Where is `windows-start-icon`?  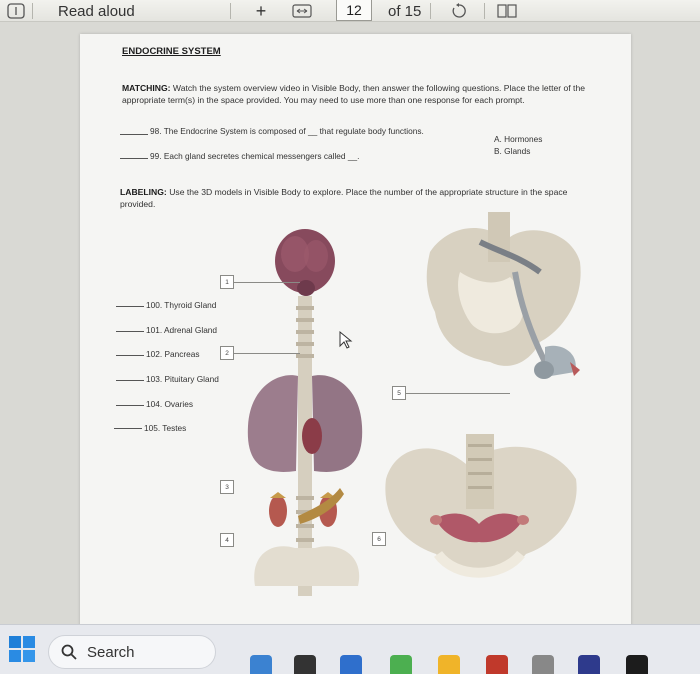
windows-start-icon is located at coordinates (22, 649).